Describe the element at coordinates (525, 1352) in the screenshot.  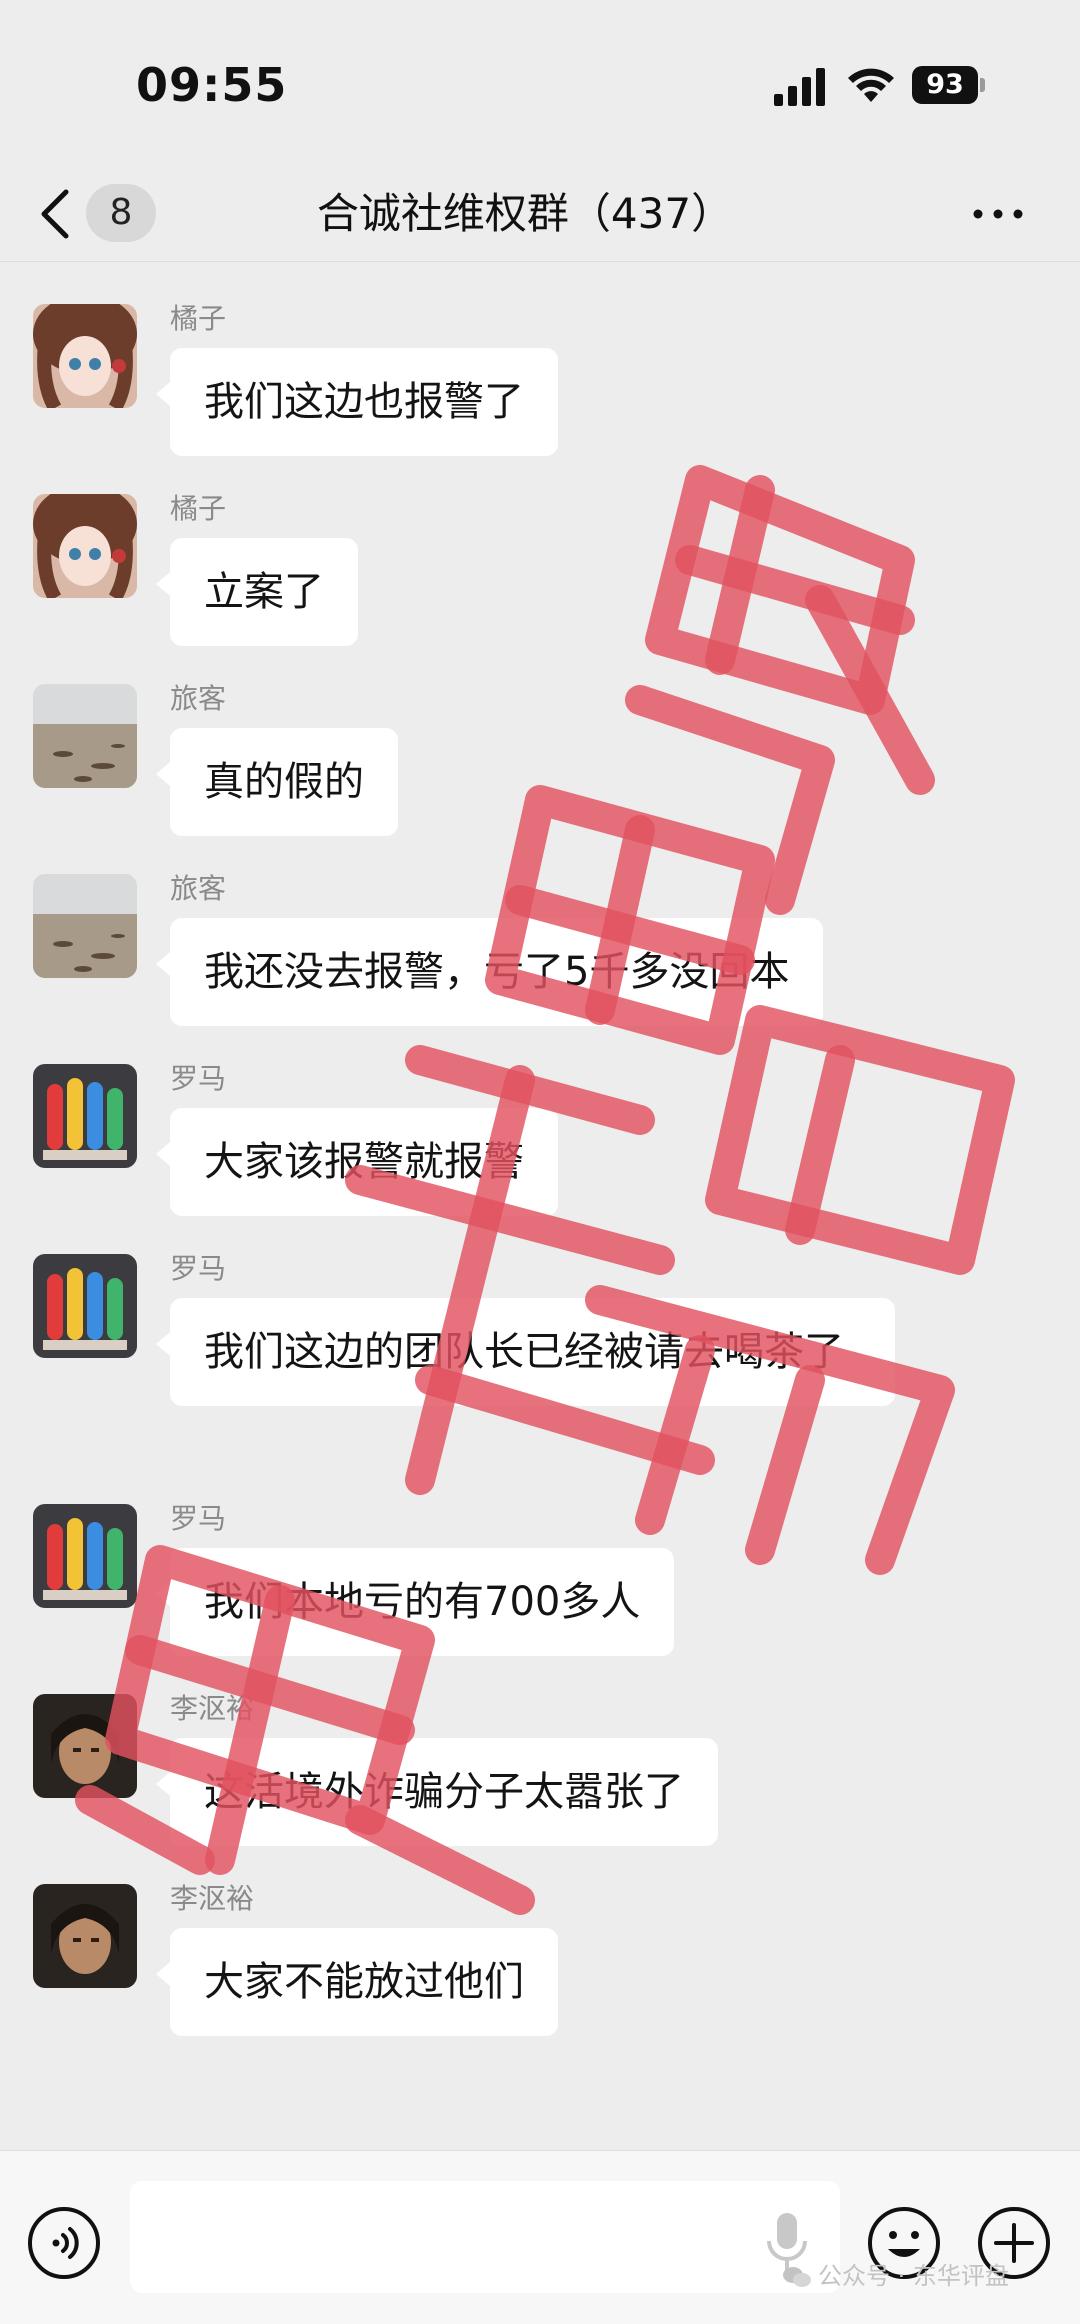
I see `message-bubble: 我们这边的团队长已经被请去喝茶了` at that location.